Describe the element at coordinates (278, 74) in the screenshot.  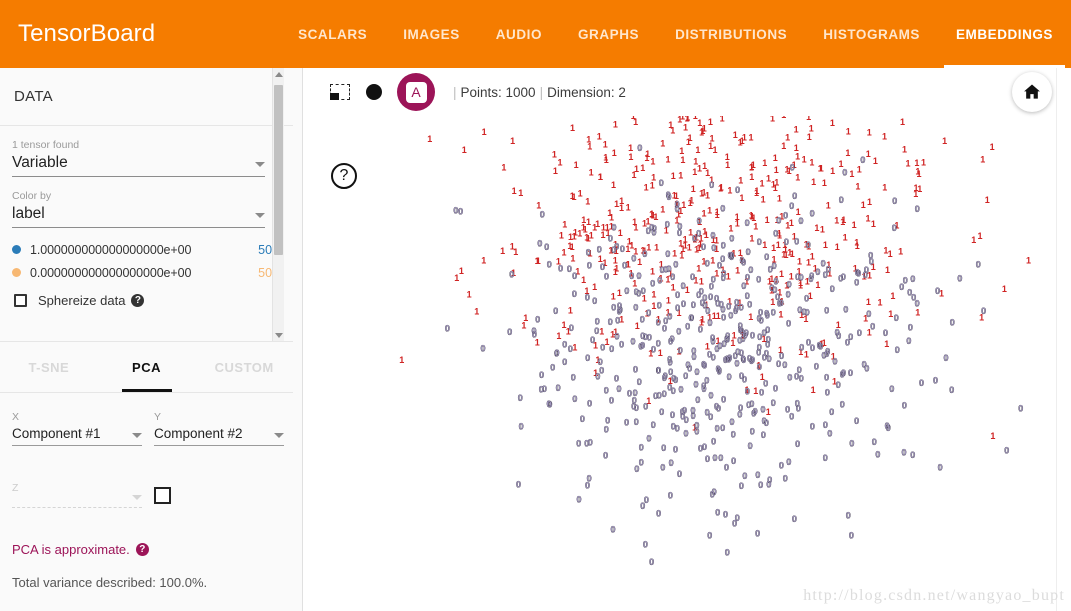
I see `scroll-up-arrow-icon` at that location.